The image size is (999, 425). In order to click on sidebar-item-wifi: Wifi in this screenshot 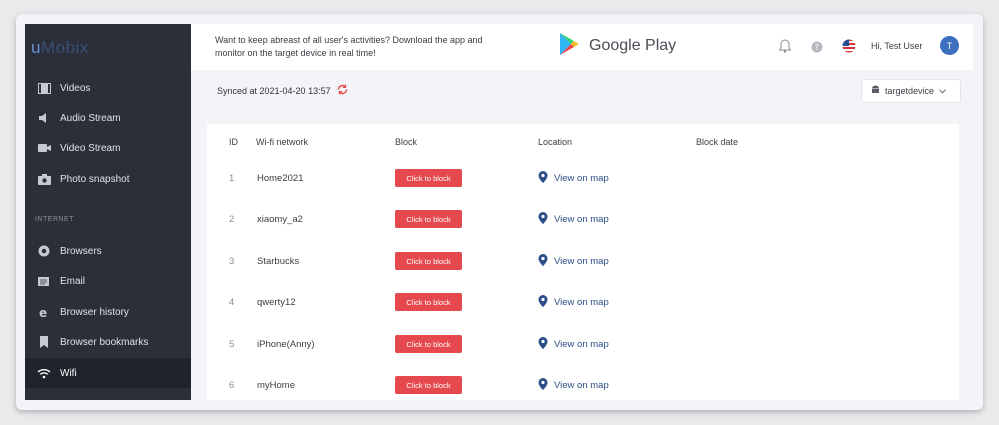, I will do `click(108, 373)`.